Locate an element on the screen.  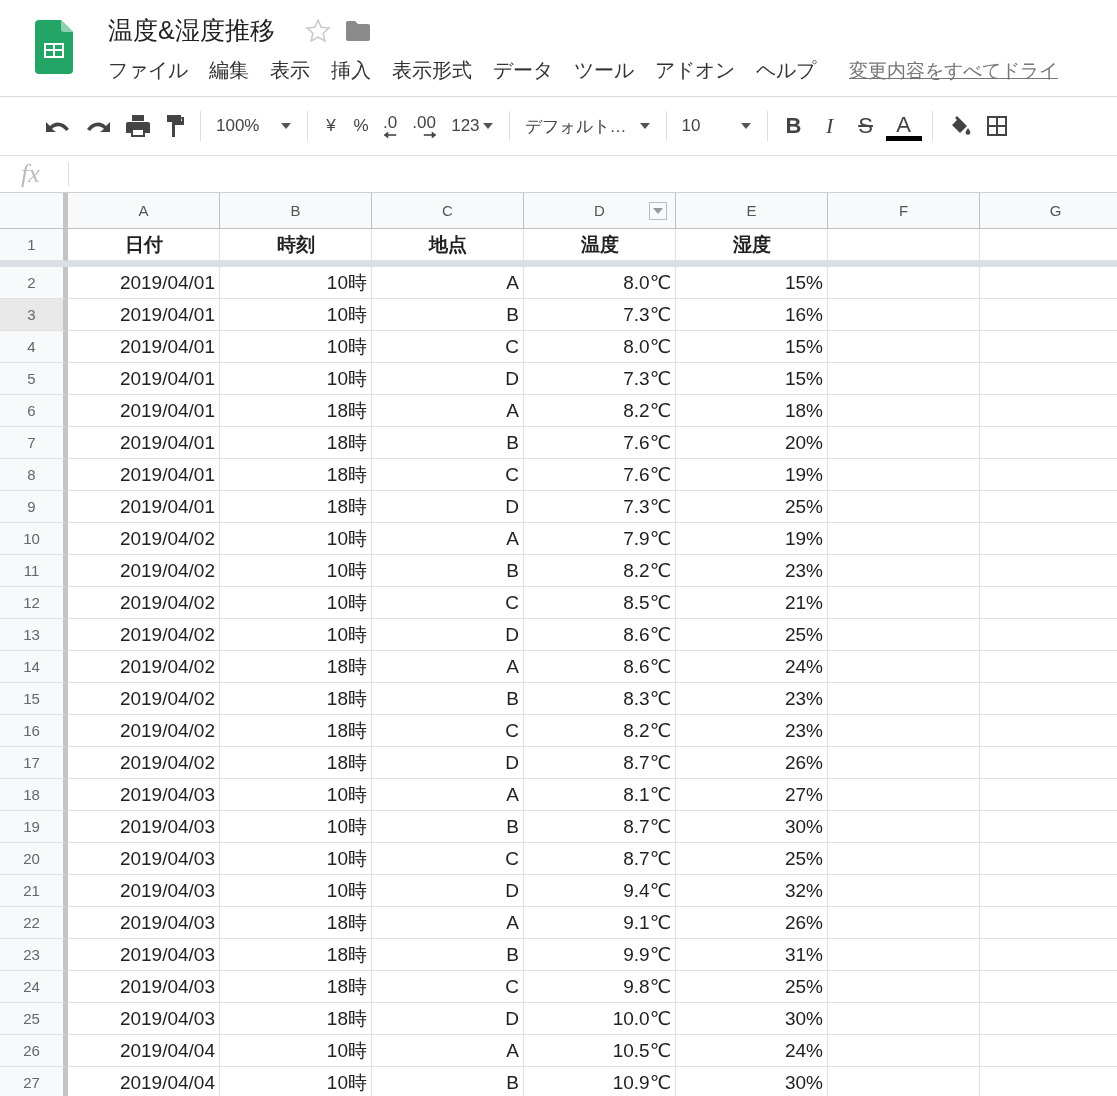
strikethrough-button: S is located at coordinates (865, 126).